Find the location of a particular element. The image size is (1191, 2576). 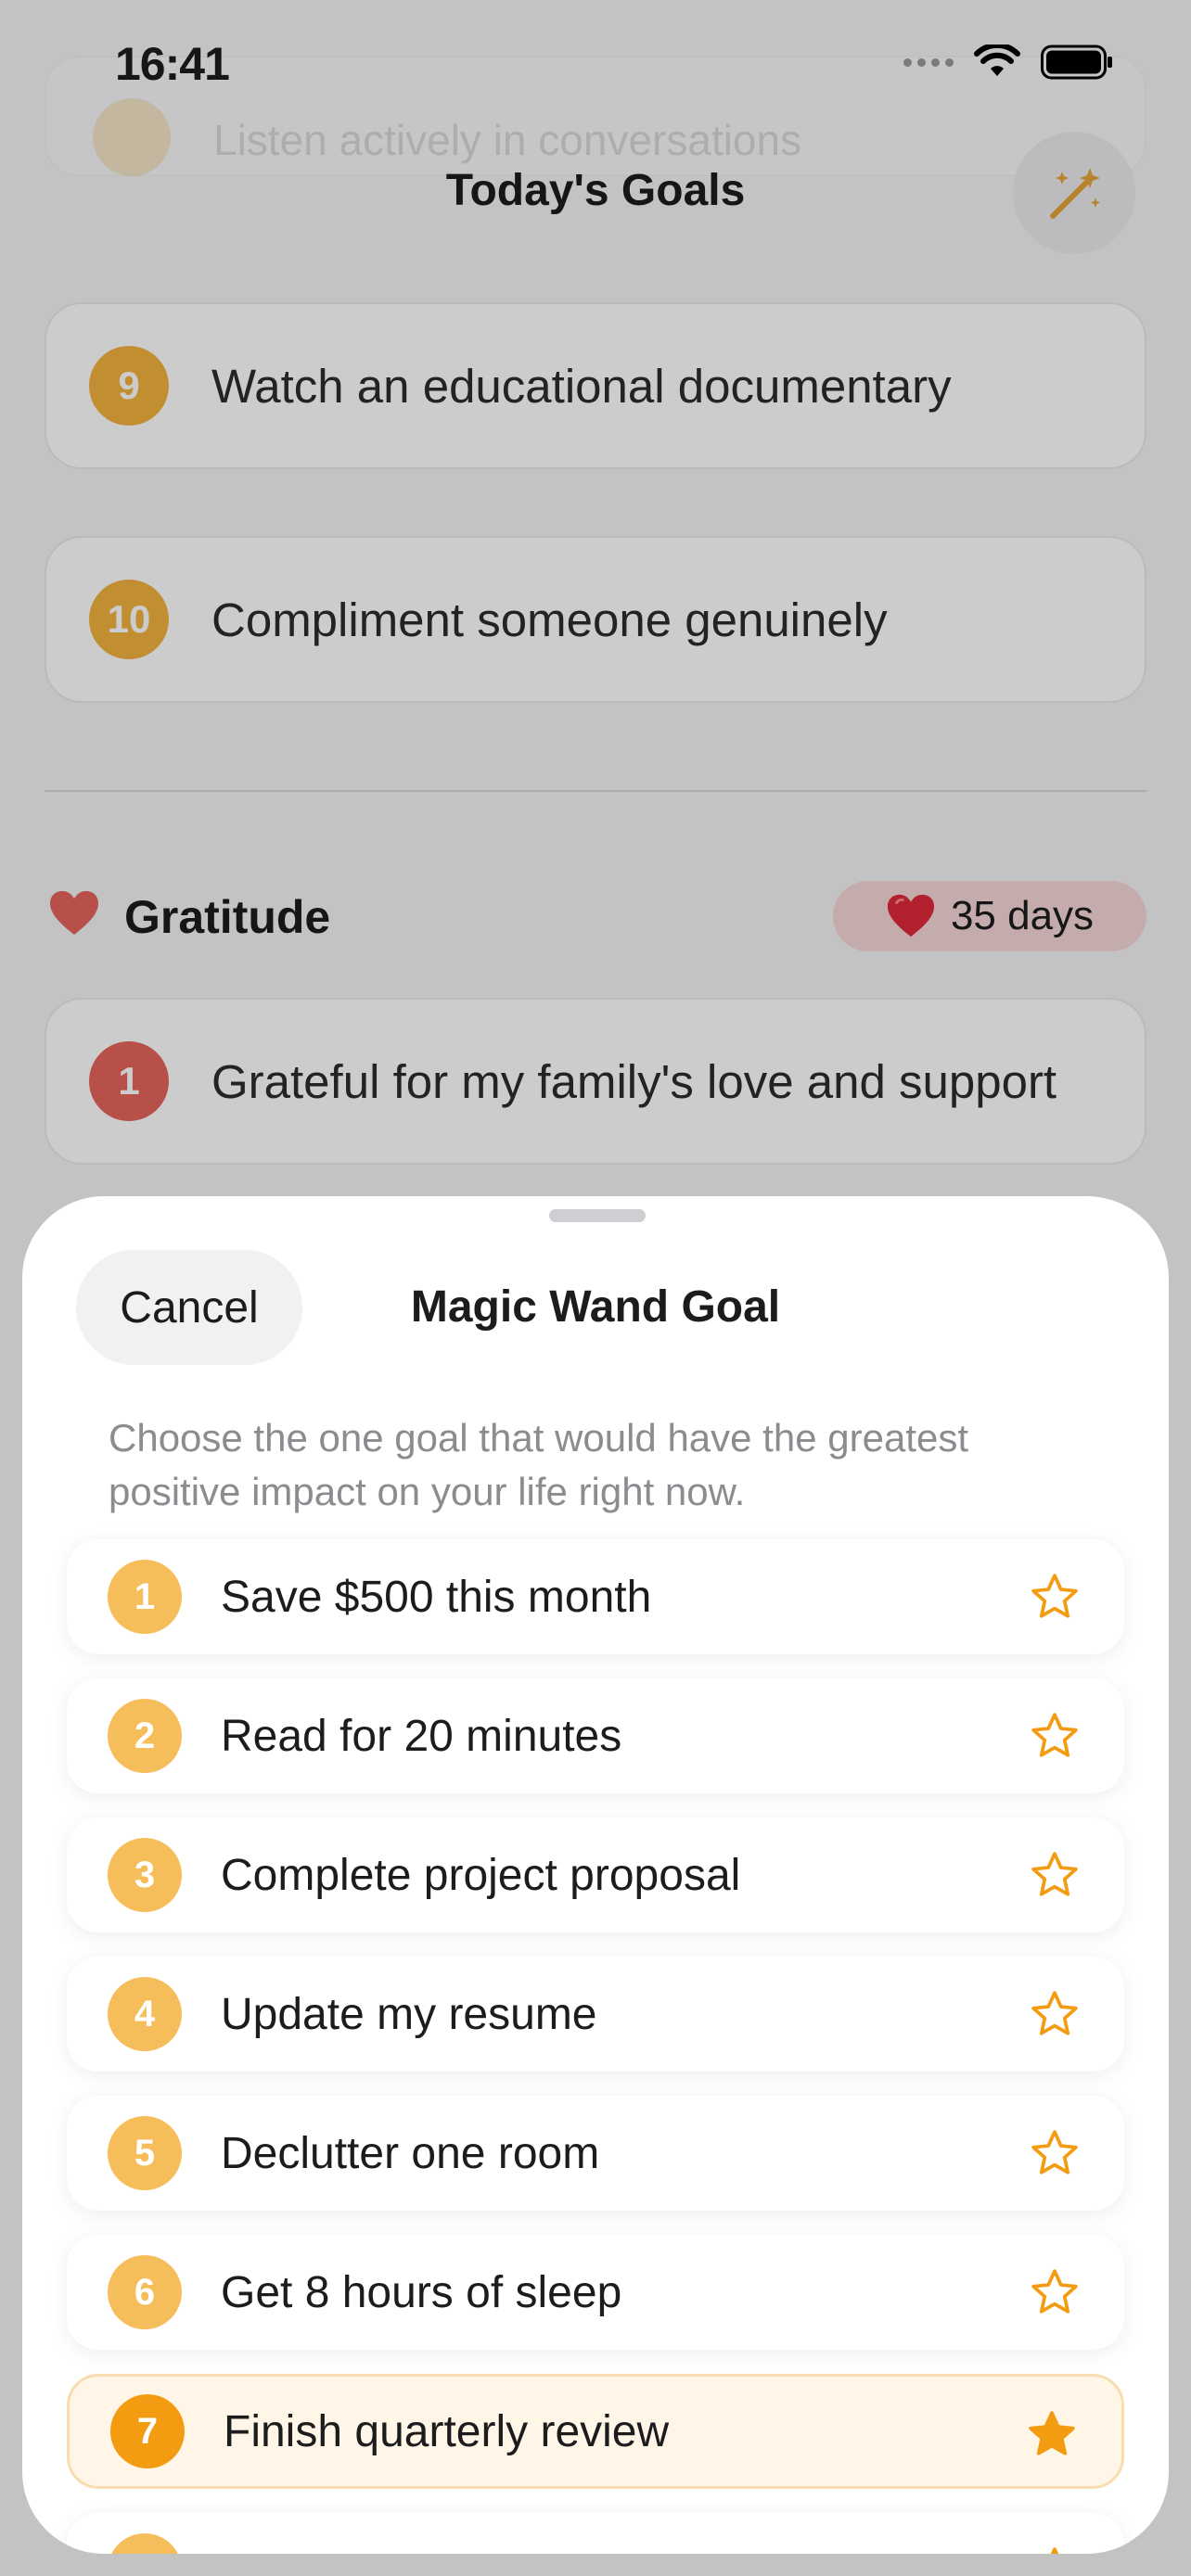

goal-option: 2 Read for 20 minutes is located at coordinates (595, 1735).